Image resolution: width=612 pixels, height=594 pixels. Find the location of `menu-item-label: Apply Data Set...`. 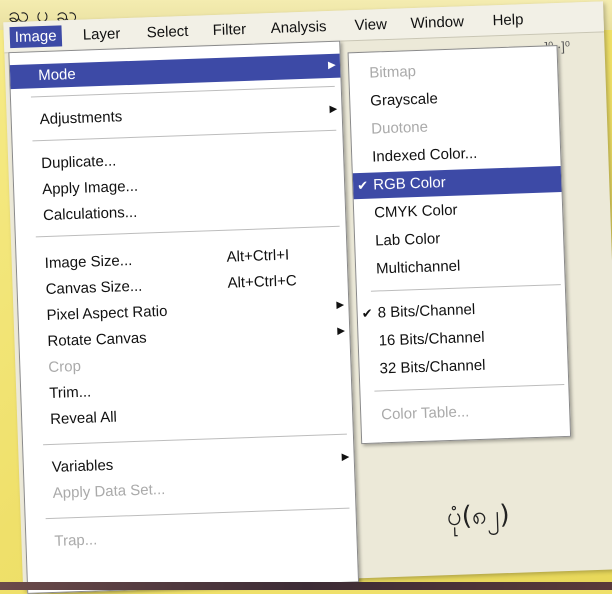

menu-item-label: Apply Data Set... is located at coordinates (109, 491).